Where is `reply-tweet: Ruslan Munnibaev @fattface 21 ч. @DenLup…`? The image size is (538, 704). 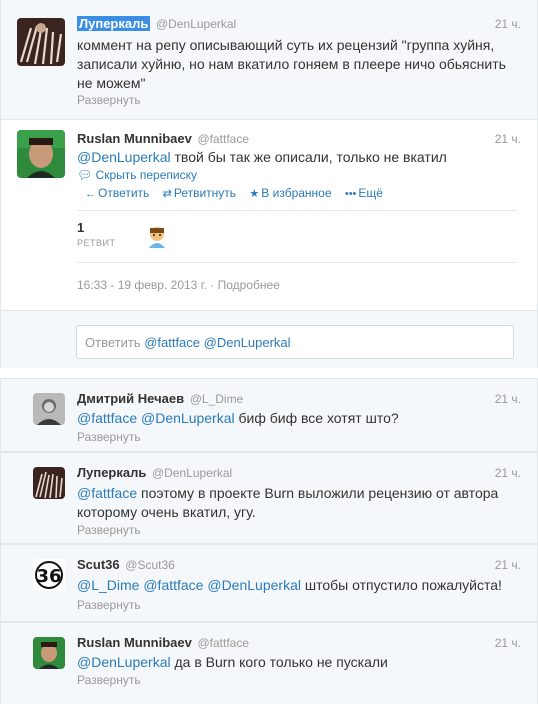
reply-tweet: Ruslan Munnibaev @fattface 21 ч. @DenLup… is located at coordinates (269, 663).